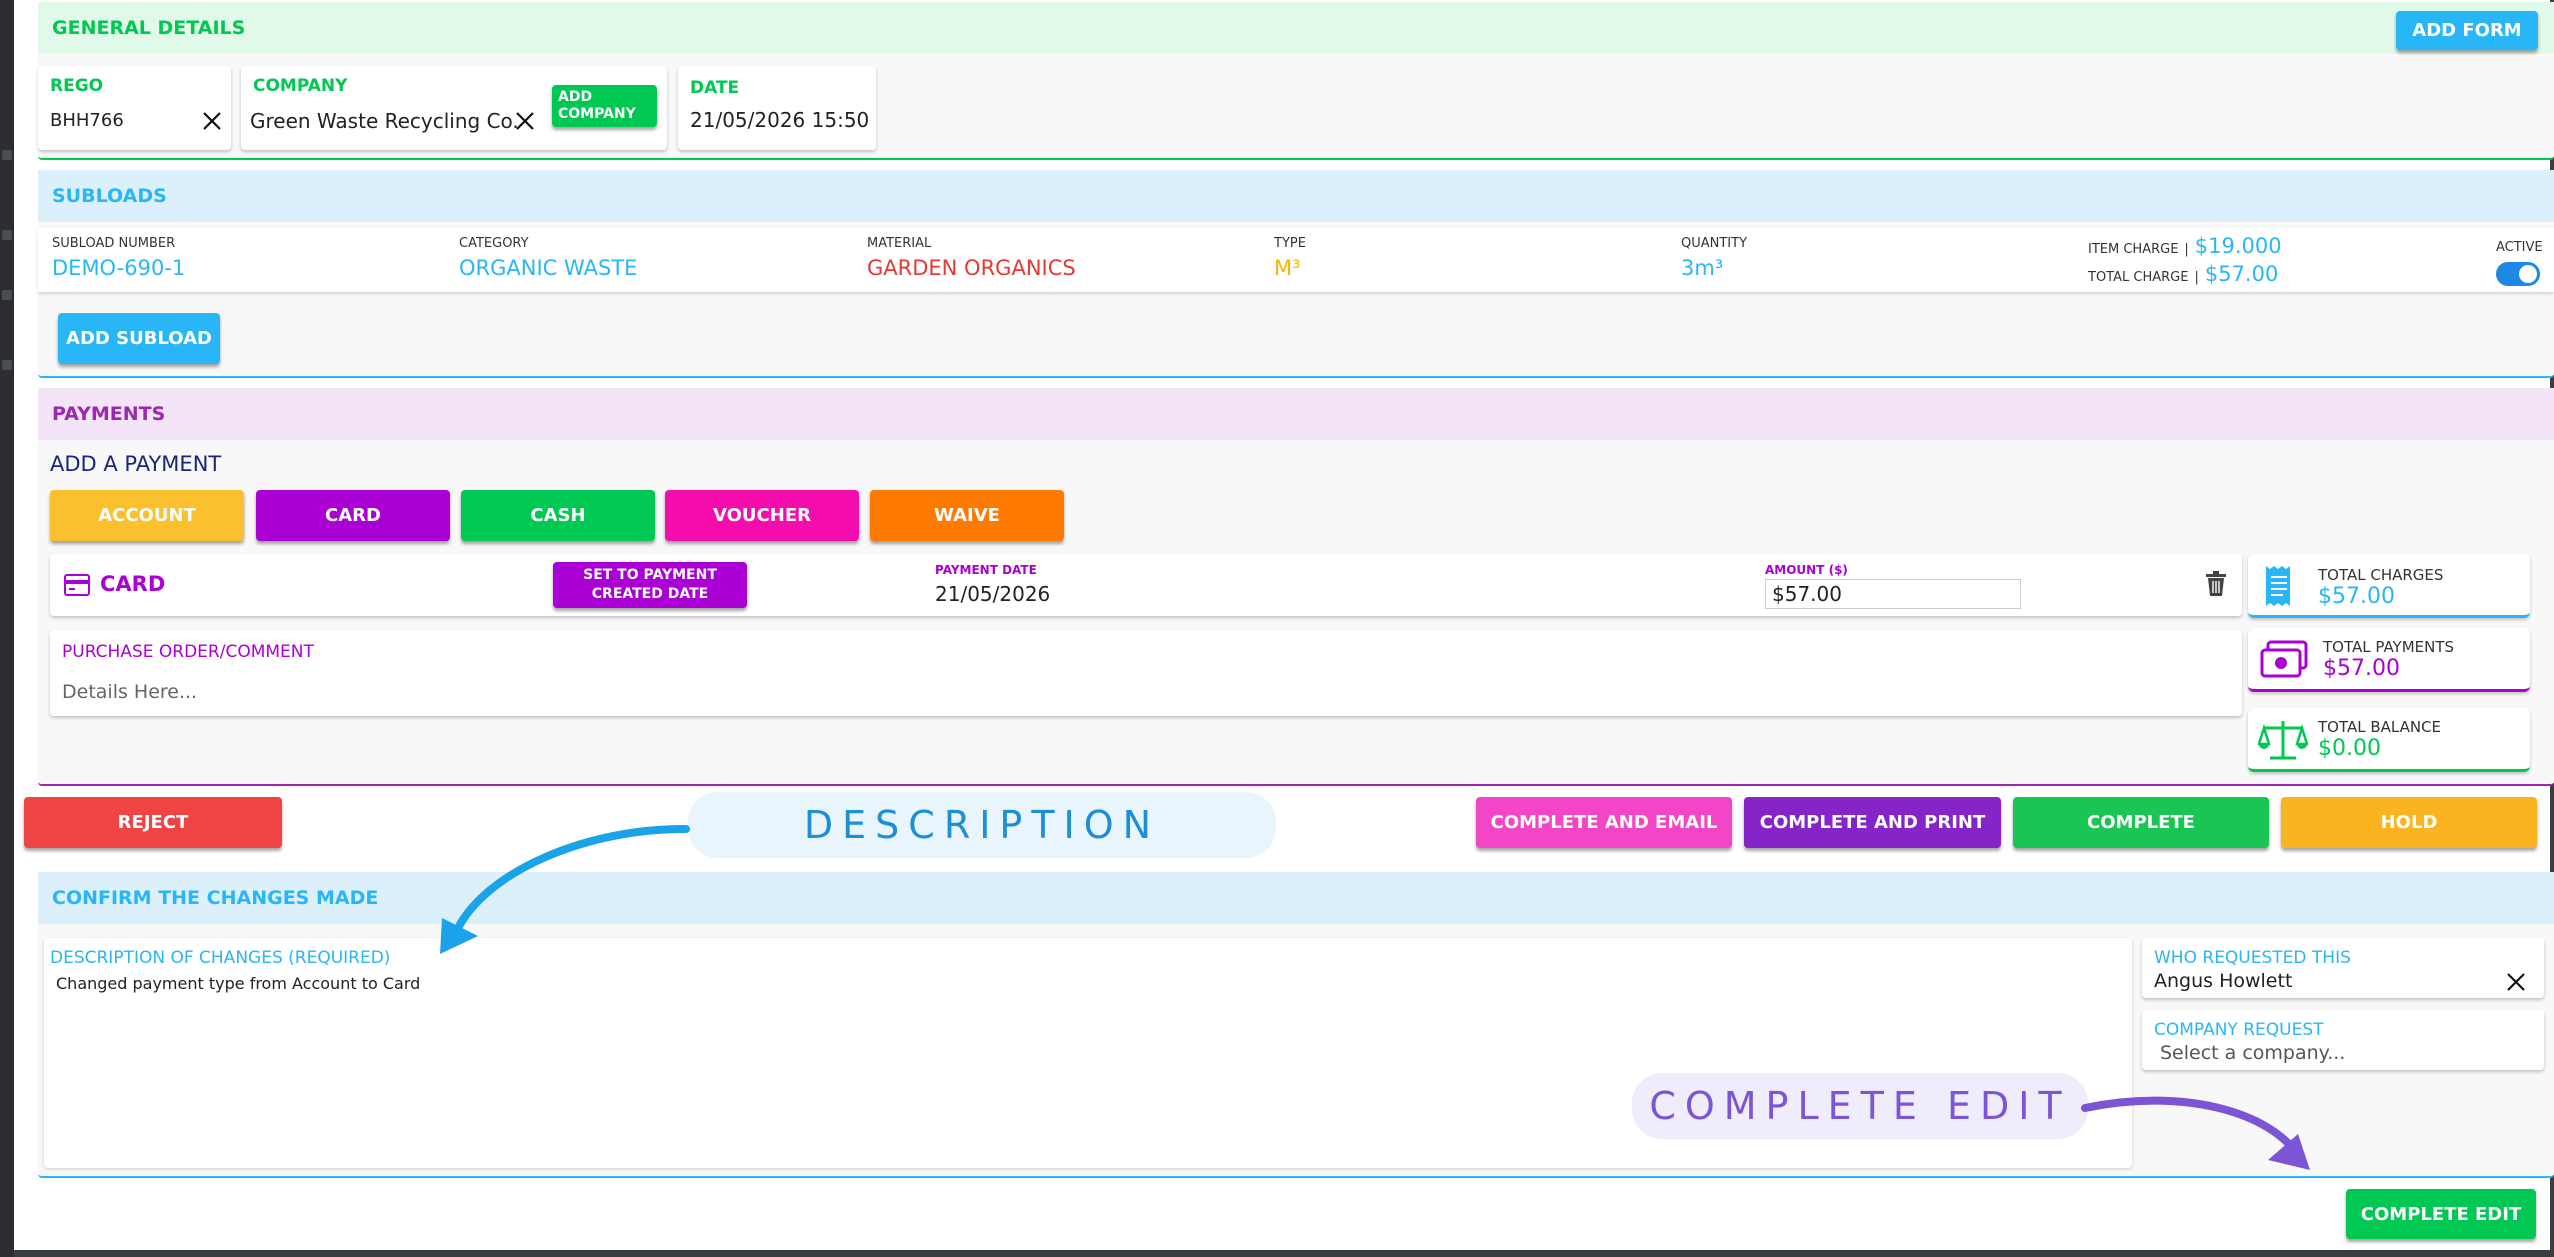 The image size is (2554, 1257). What do you see at coordinates (215, 898) in the screenshot?
I see `section-title: CONFIRM THE CHANGES MADE` at bounding box center [215, 898].